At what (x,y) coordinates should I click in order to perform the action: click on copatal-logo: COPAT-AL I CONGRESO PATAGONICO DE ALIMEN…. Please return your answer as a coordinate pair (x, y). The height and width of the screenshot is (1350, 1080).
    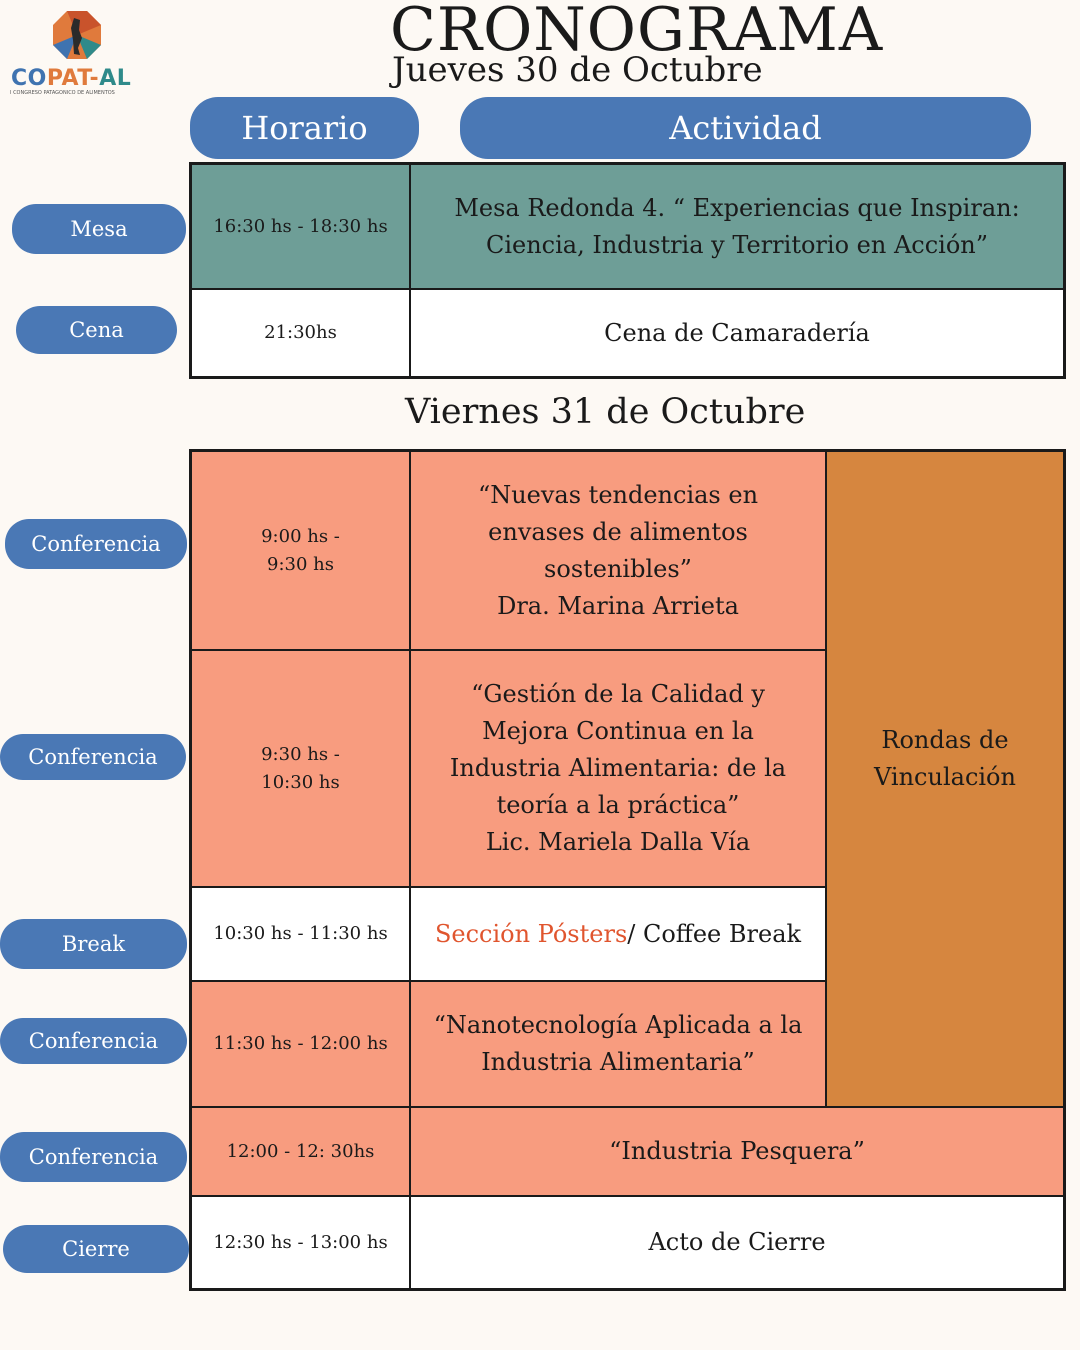
    Looking at the image, I should click on (78, 54).